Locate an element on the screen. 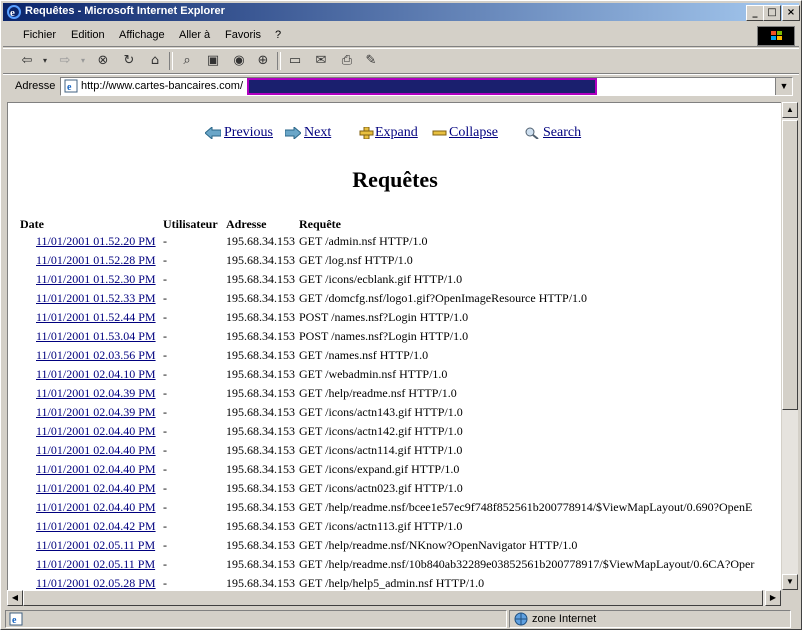 The image size is (802, 630). search-icon: ⌕ is located at coordinates (187, 61).